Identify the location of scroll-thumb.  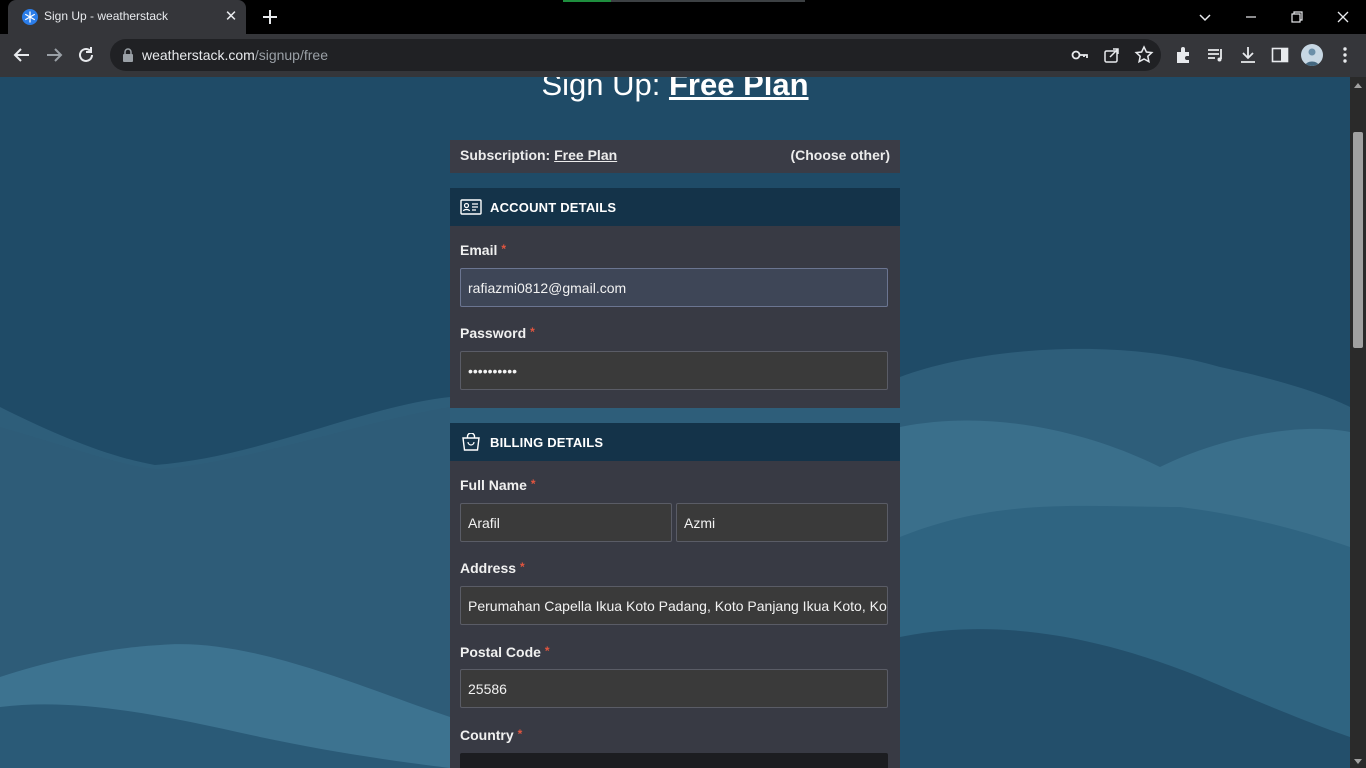
(1358, 240).